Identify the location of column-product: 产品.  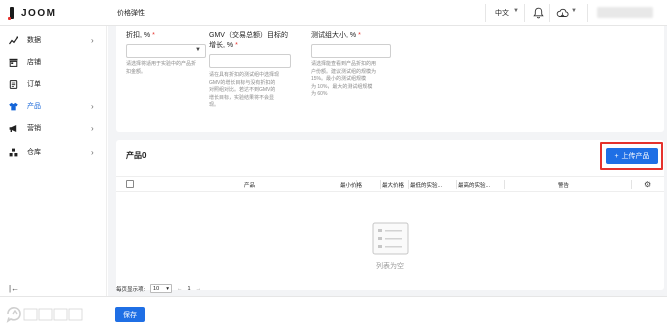
(249, 185).